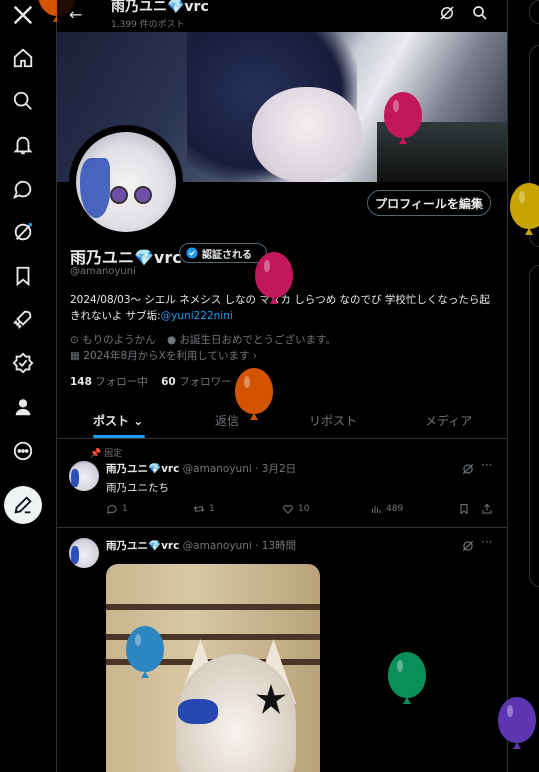 The image size is (539, 772). I want to click on reply-icon, so click(112, 509).